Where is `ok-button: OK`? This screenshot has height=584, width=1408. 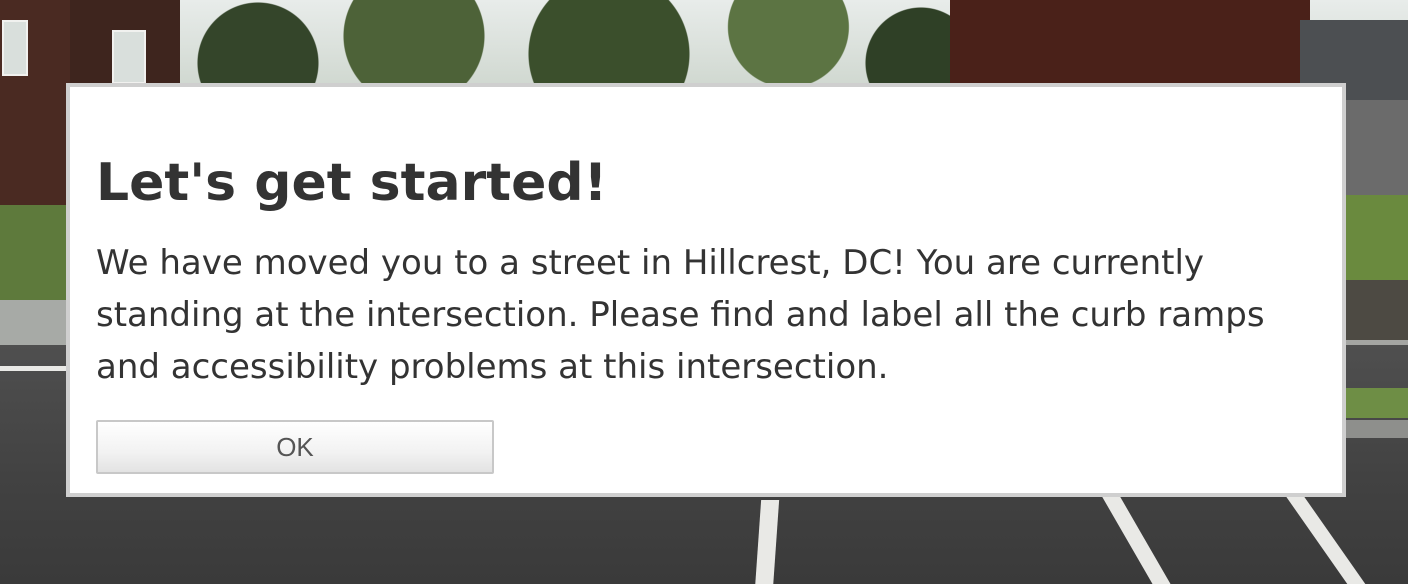
ok-button: OK is located at coordinates (295, 447).